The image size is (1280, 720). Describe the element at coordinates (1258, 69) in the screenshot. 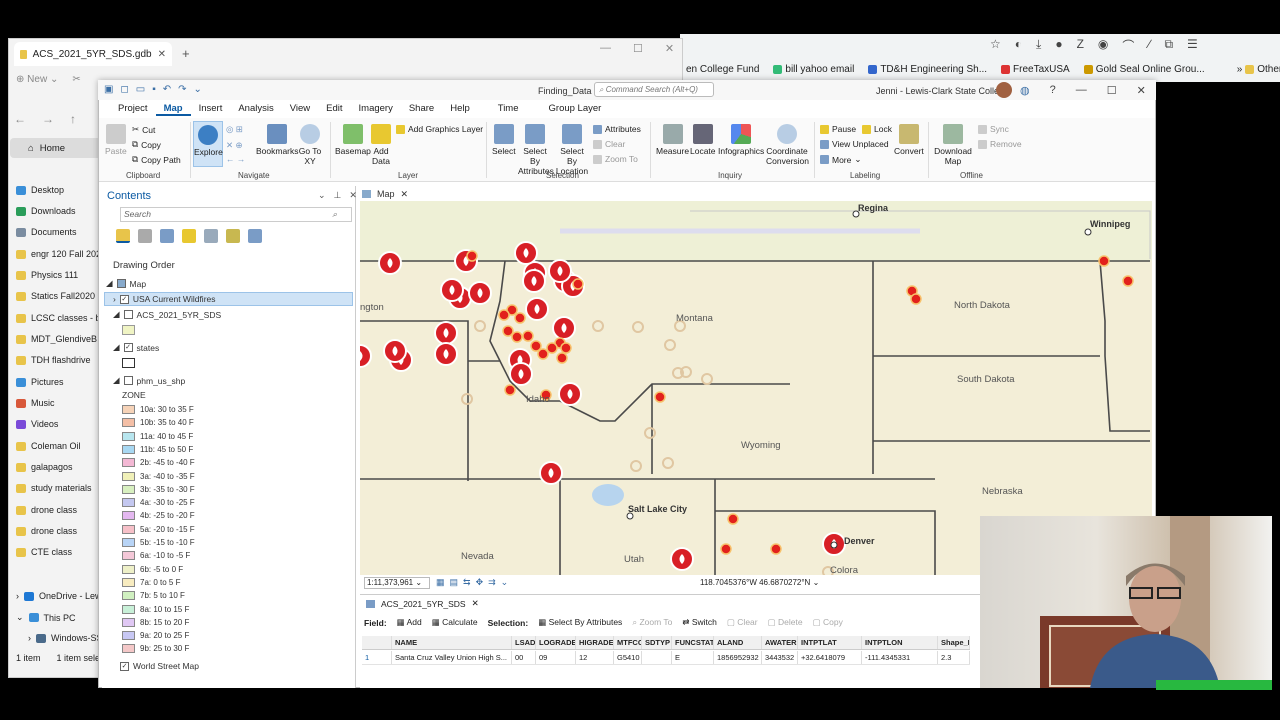

I see `other-bookmarks: » Other Bookmarks` at that location.